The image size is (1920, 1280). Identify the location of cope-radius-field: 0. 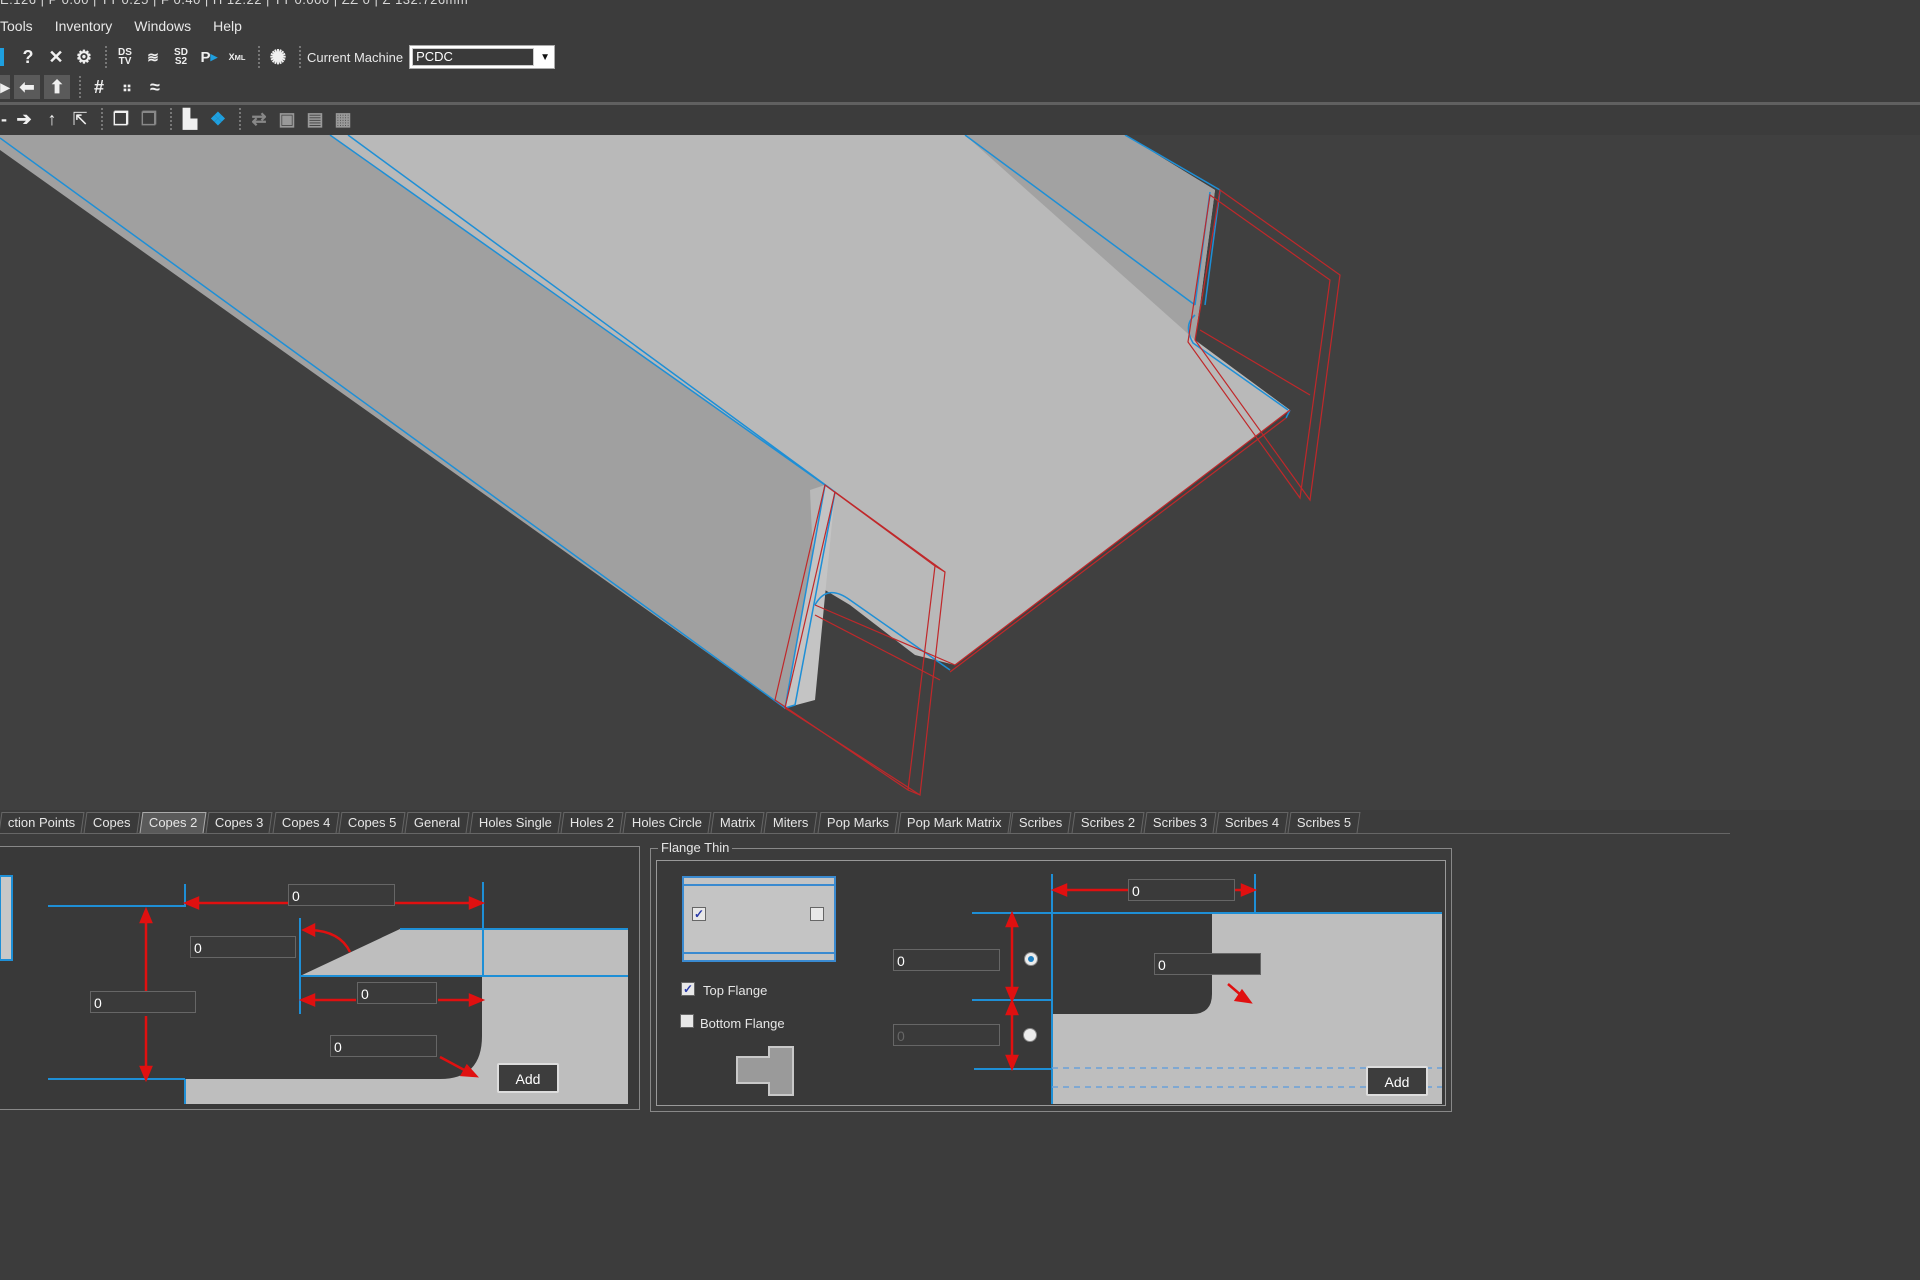
(383, 1046).